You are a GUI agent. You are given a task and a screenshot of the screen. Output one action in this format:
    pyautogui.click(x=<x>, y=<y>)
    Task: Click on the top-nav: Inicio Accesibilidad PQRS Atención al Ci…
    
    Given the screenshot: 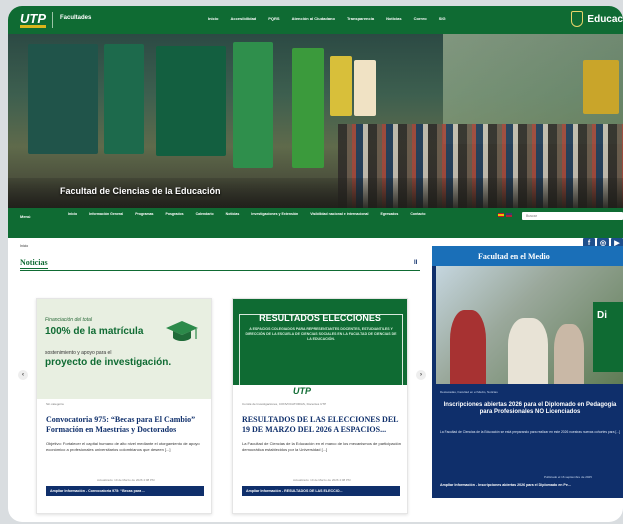 What is the action you would take?
    pyautogui.click(x=327, y=18)
    